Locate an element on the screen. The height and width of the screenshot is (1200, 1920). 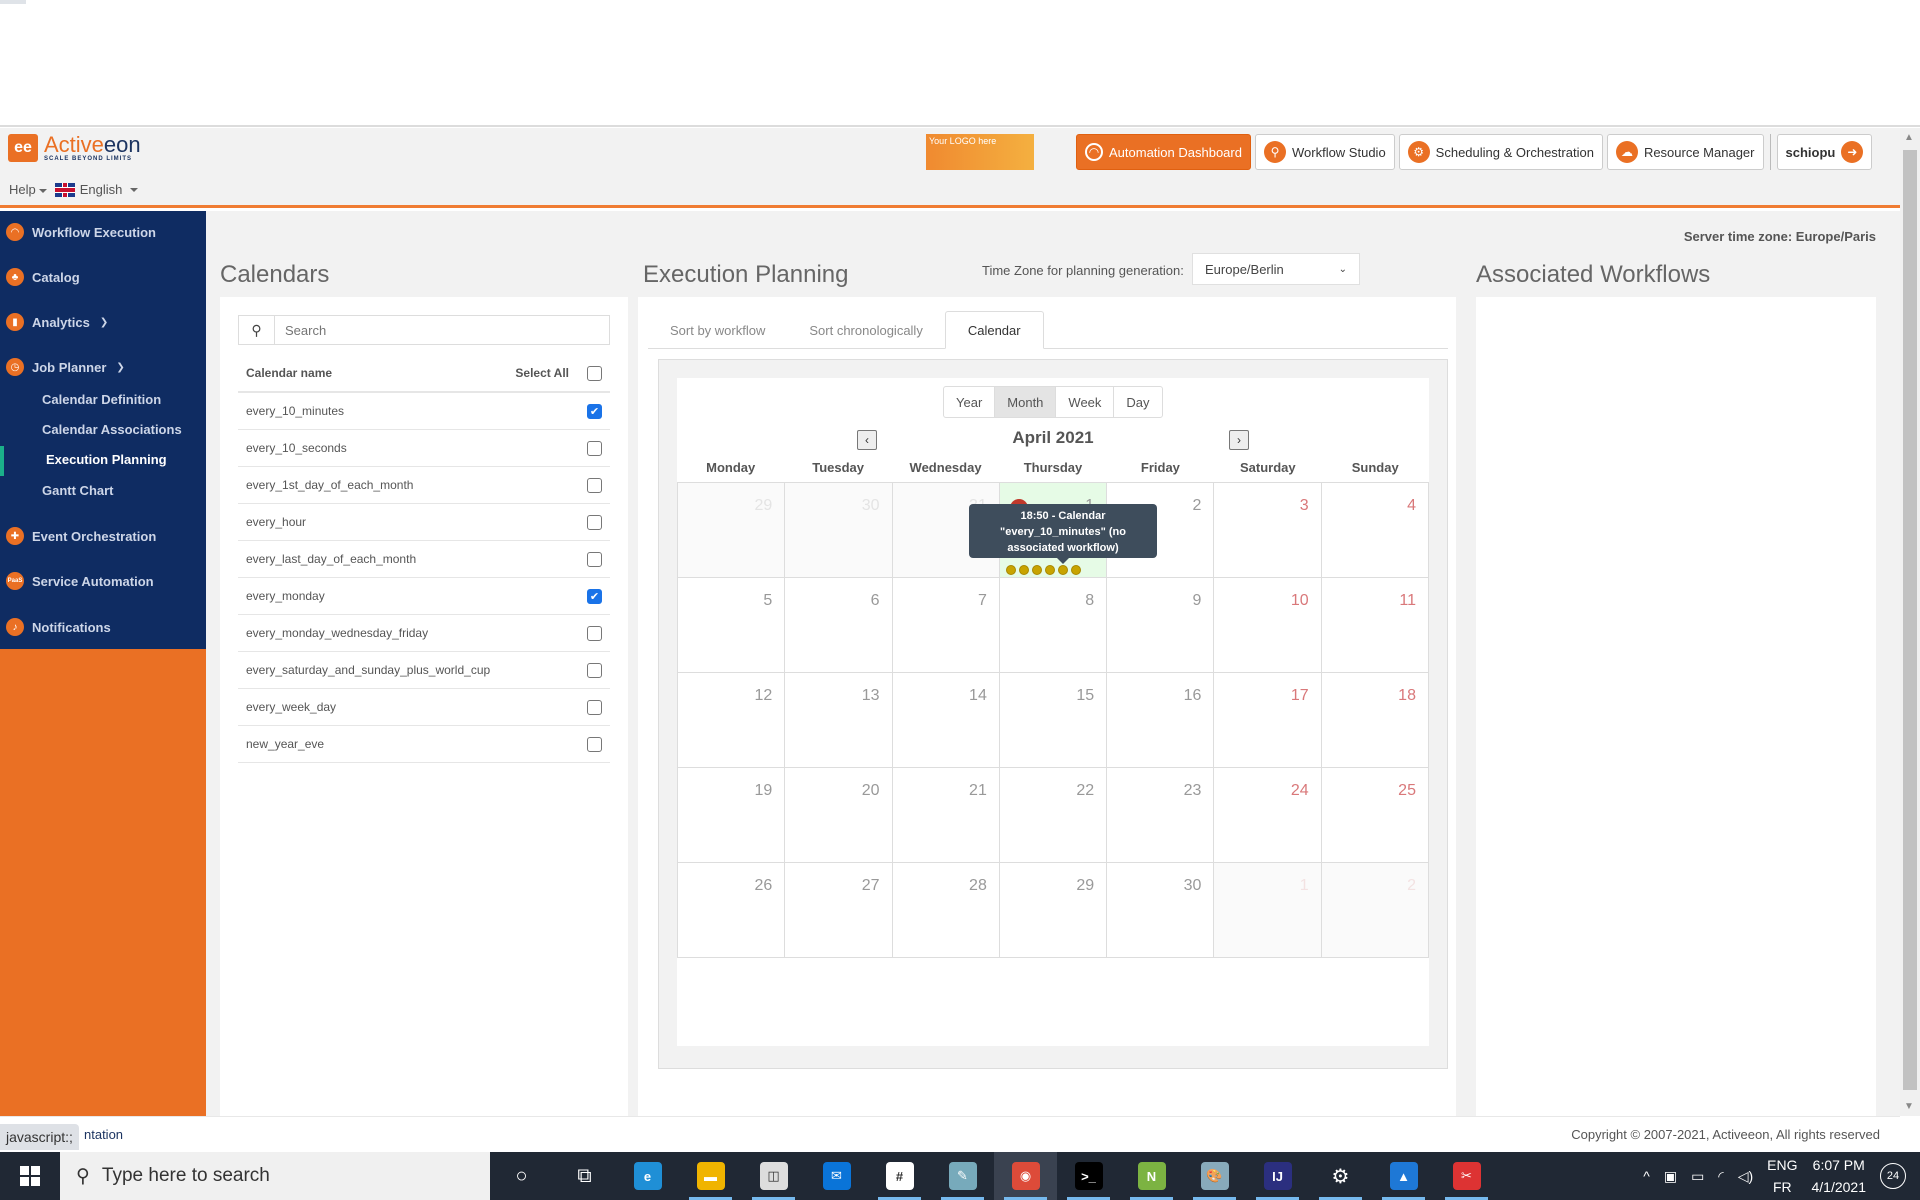
activeeon-logo: ee Activeeon SCALE BEYOND LIMITS is located at coordinates (74, 148).